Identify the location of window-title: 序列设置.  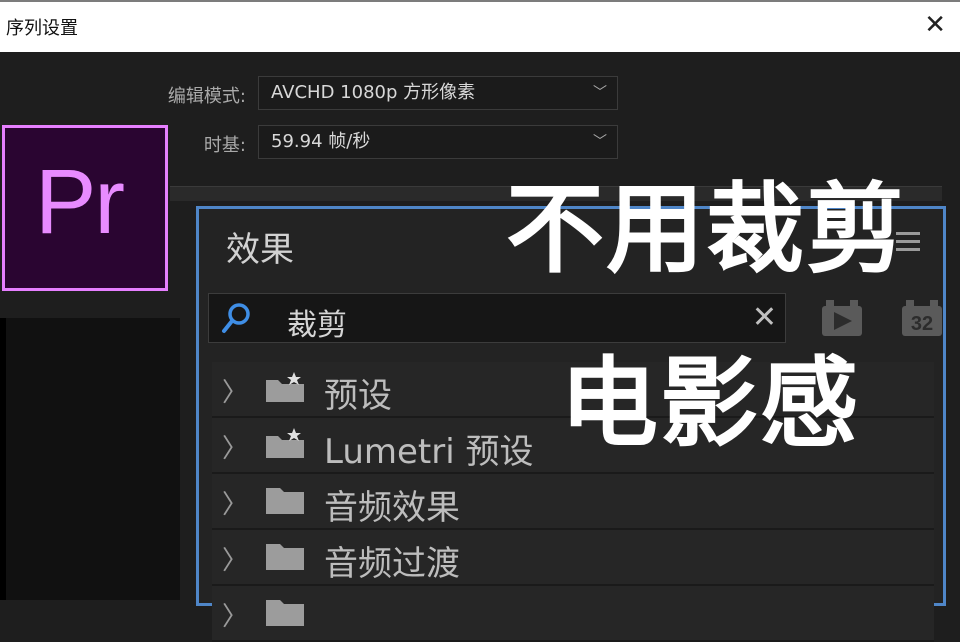
(42, 28).